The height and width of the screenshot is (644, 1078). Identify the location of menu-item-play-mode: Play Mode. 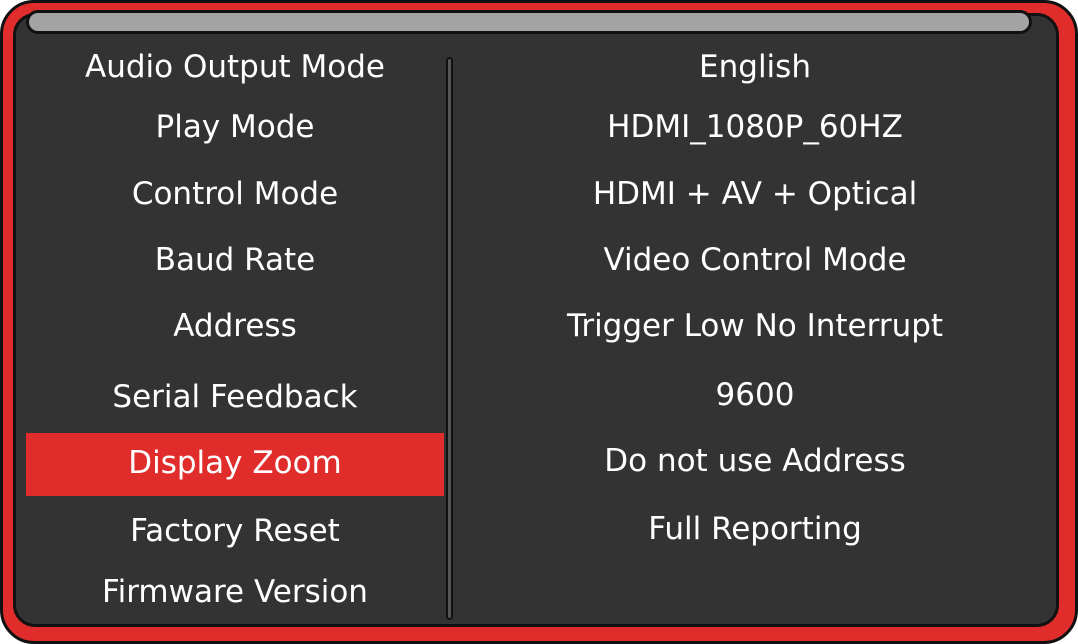
(235, 127).